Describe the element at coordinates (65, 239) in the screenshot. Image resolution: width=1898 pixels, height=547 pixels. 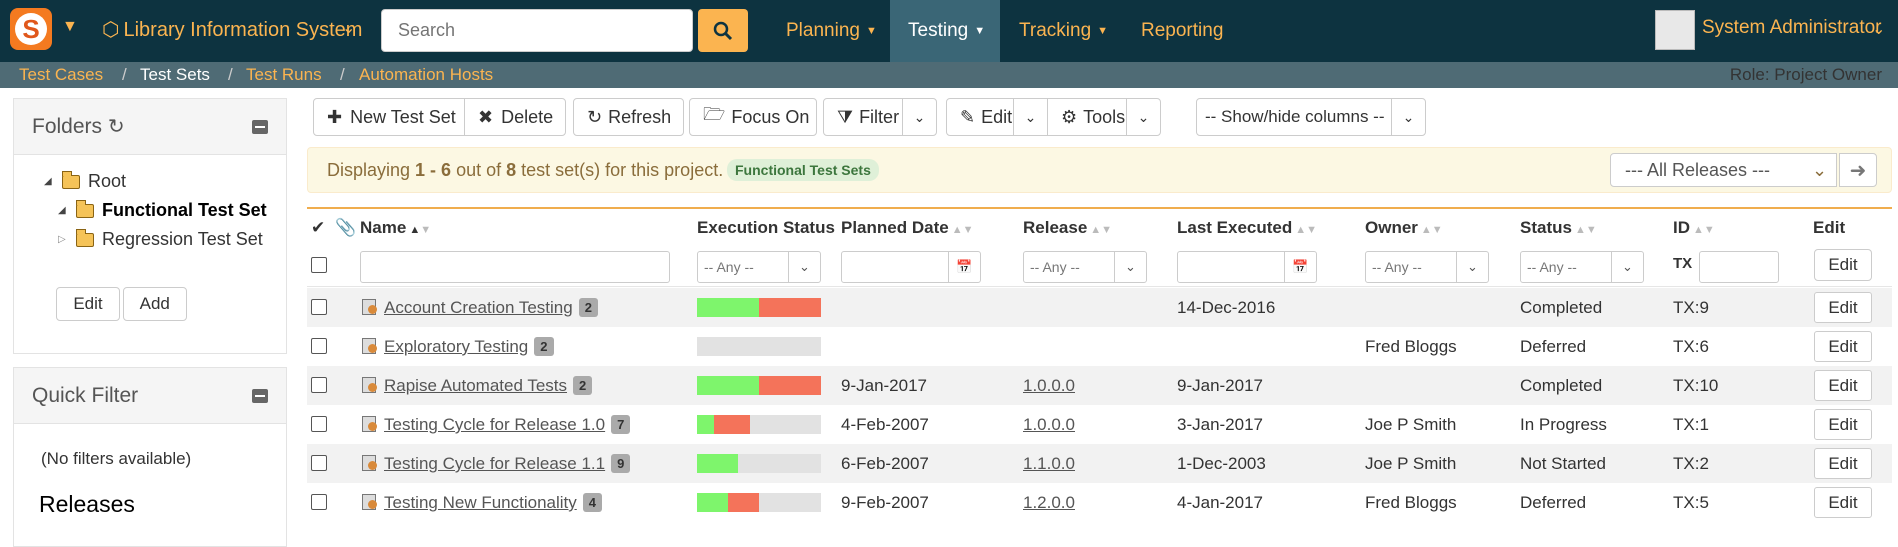
I see `collapsed-triangle-icon` at that location.